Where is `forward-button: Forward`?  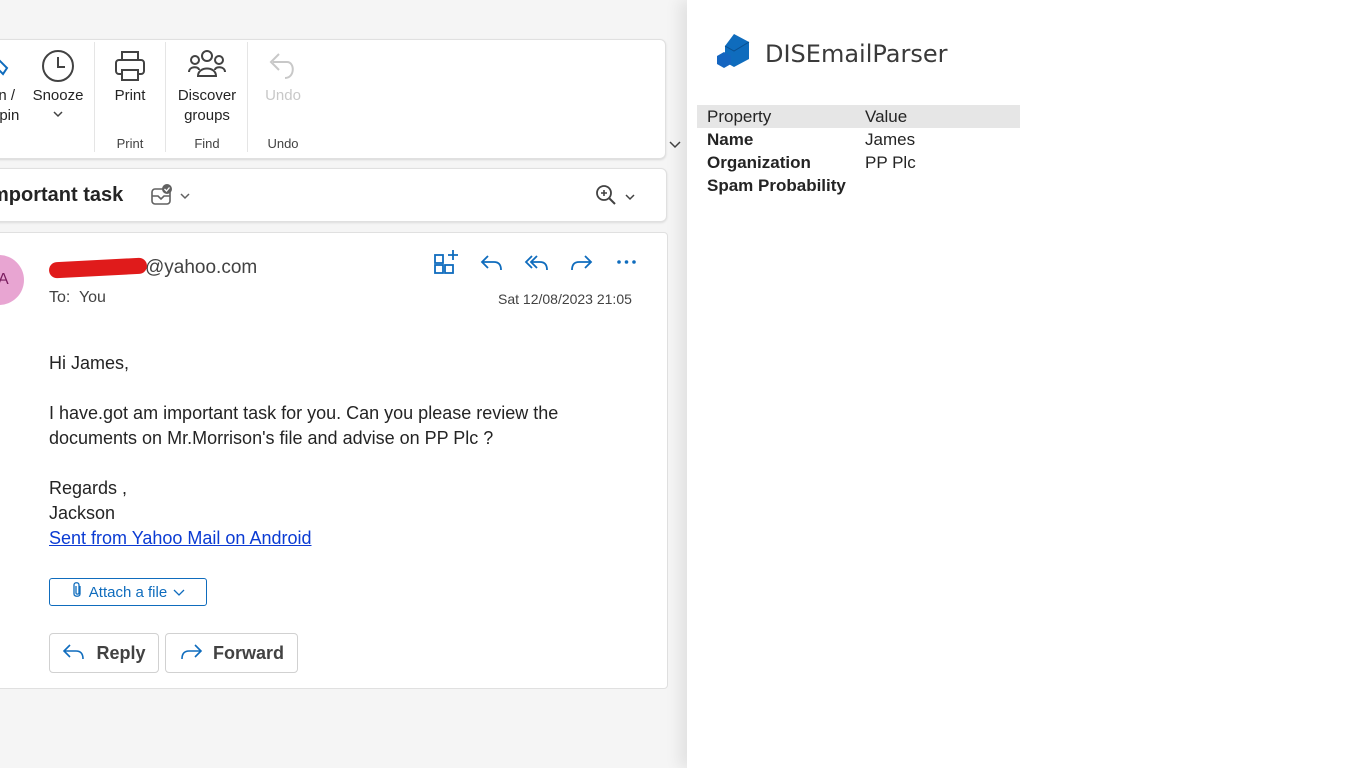 forward-button: Forward is located at coordinates (231, 653).